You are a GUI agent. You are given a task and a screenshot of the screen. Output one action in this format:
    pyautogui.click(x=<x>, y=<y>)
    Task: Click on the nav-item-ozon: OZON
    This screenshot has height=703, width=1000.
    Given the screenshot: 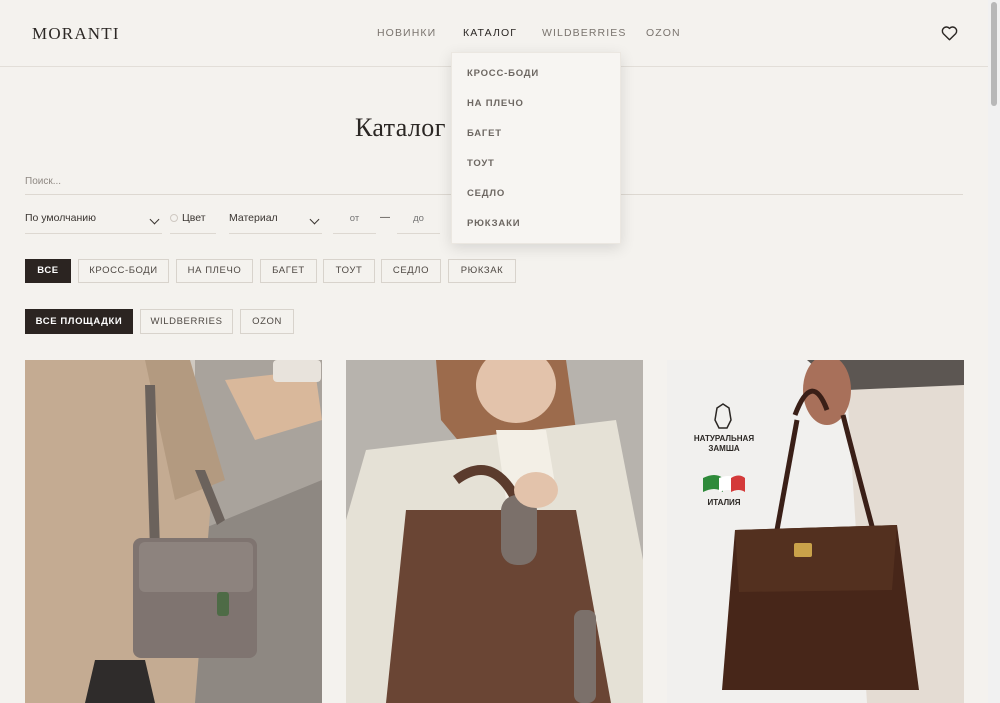 What is the action you would take?
    pyautogui.click(x=663, y=33)
    